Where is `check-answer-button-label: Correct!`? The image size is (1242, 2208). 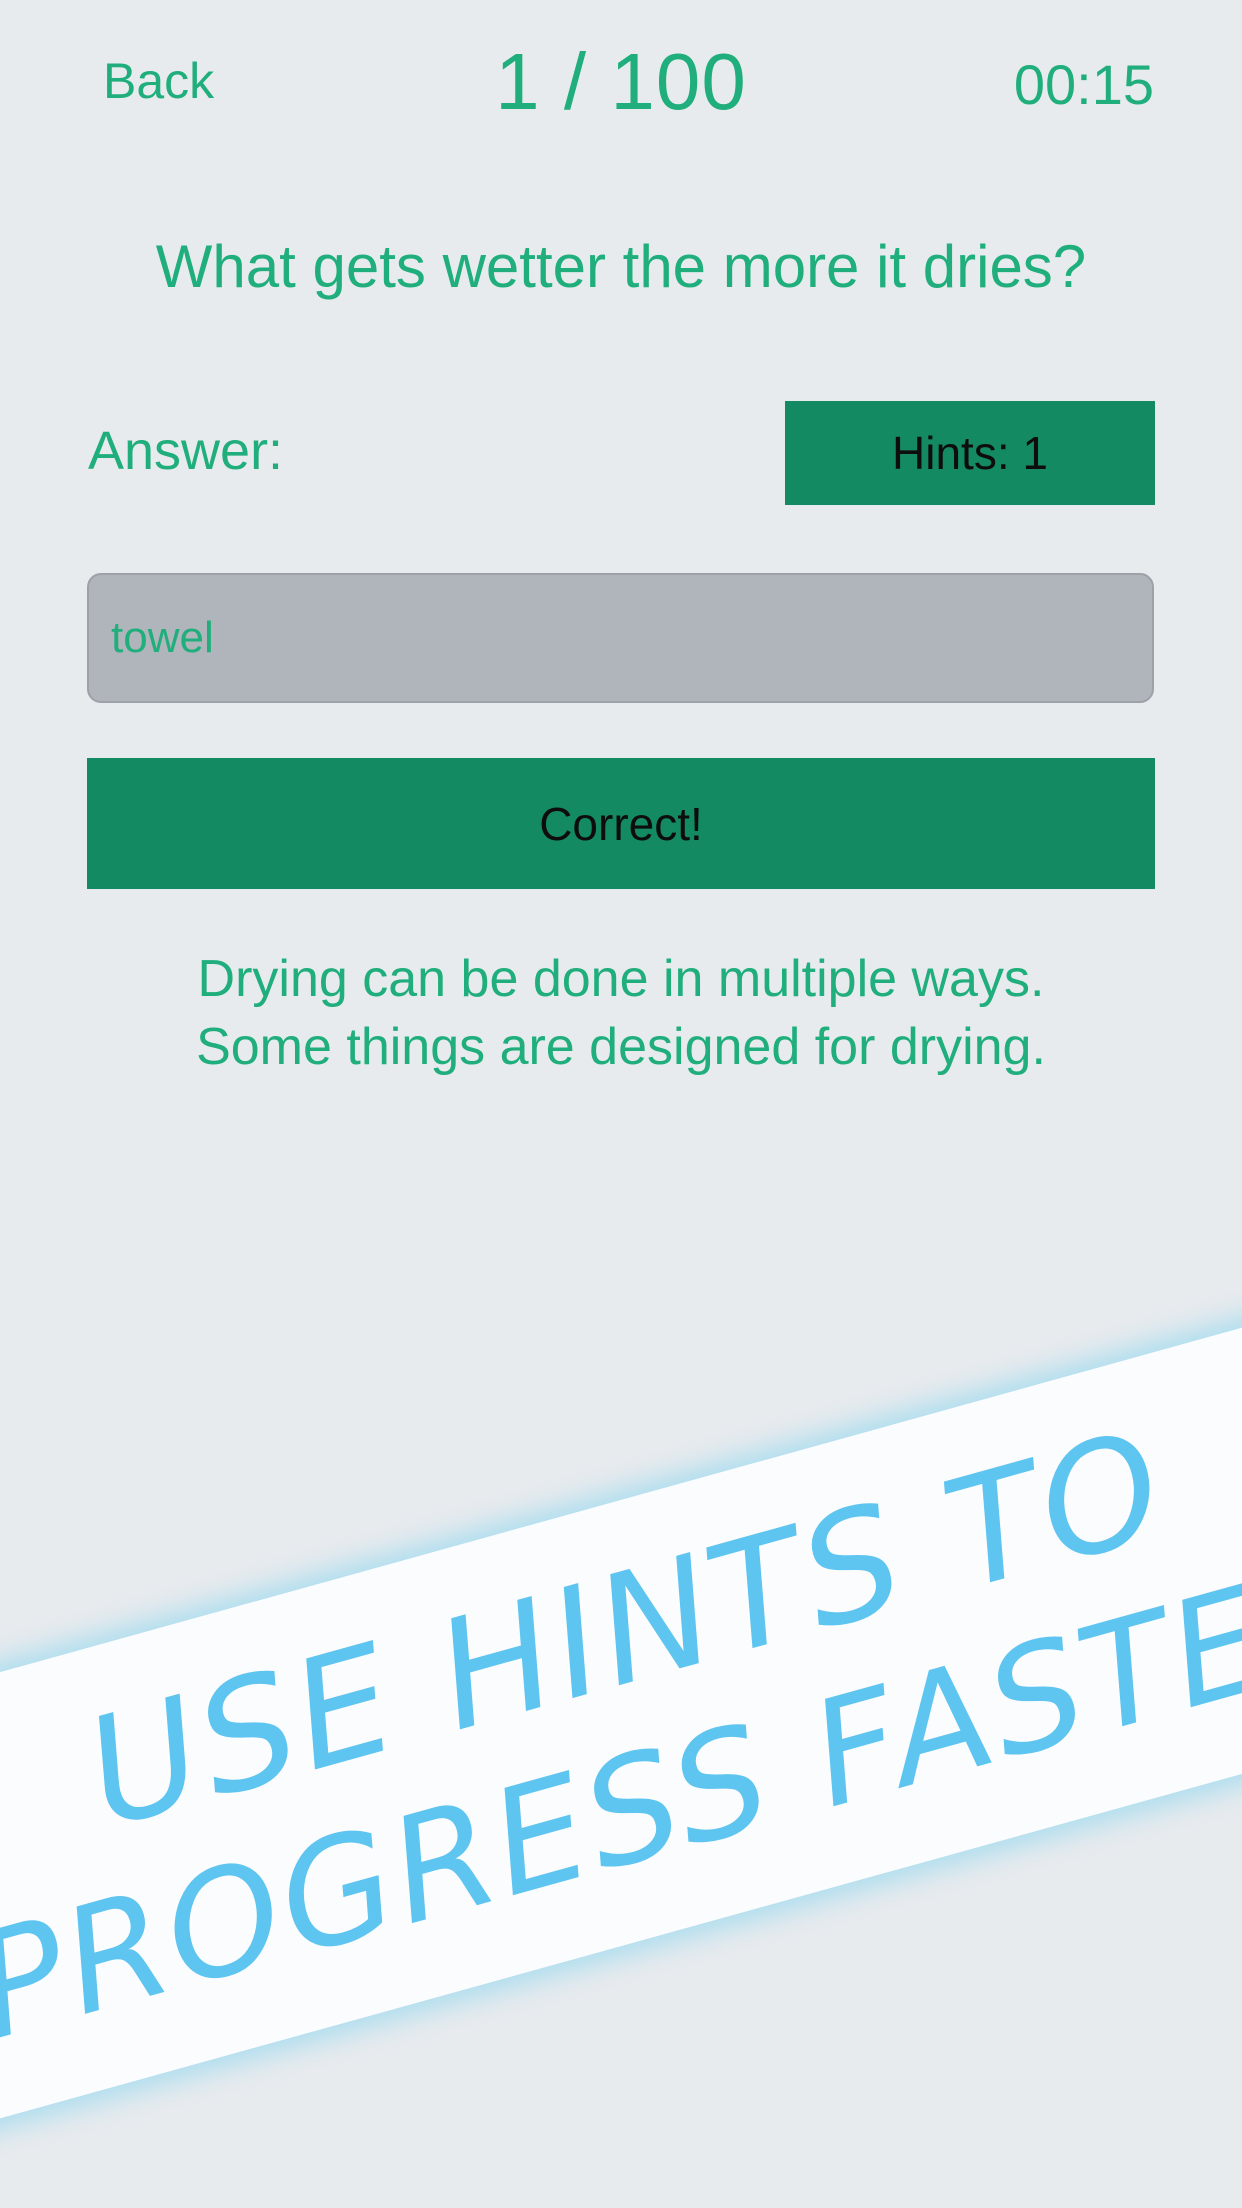 check-answer-button-label: Correct! is located at coordinates (621, 823).